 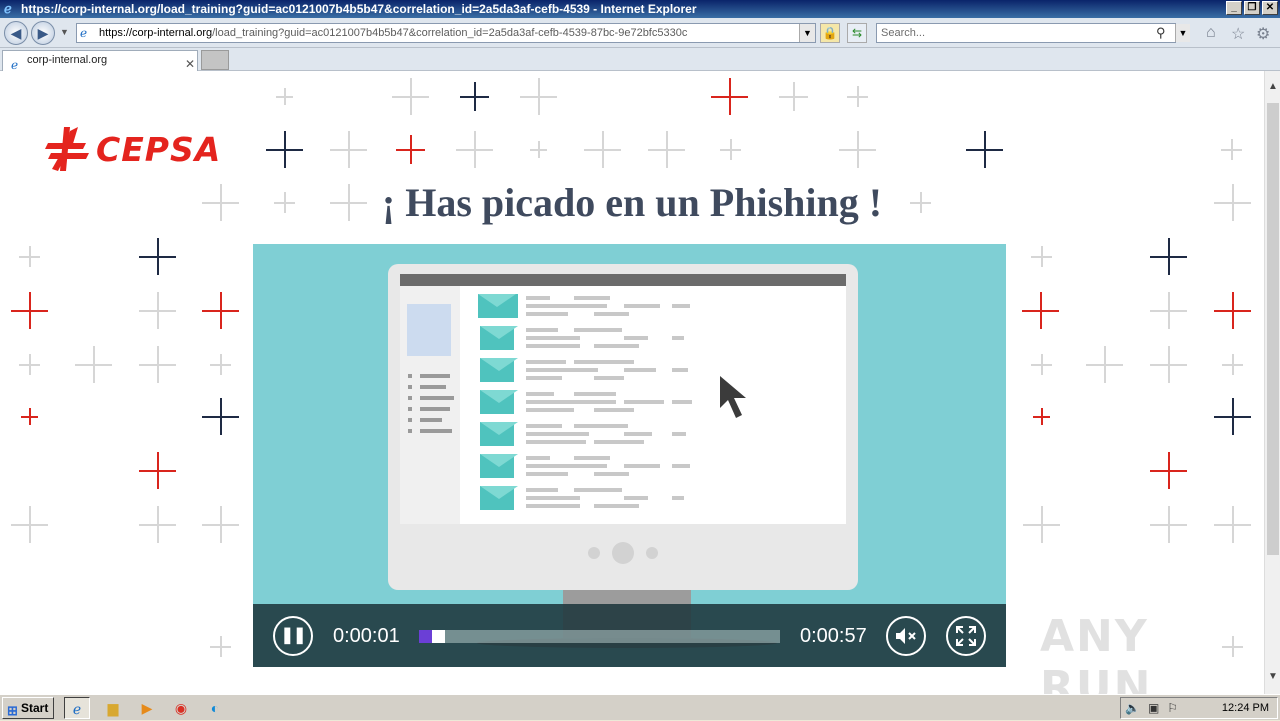 I want to click on anyrun-watermark: ANY RUN, so click(x=1096, y=652).